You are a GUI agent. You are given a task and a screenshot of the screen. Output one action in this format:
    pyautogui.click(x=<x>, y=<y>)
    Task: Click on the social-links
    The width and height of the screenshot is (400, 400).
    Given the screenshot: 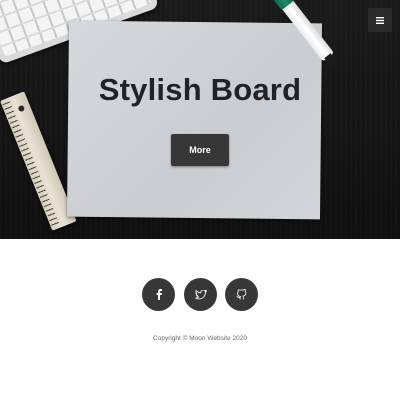 What is the action you would take?
    pyautogui.click(x=200, y=294)
    